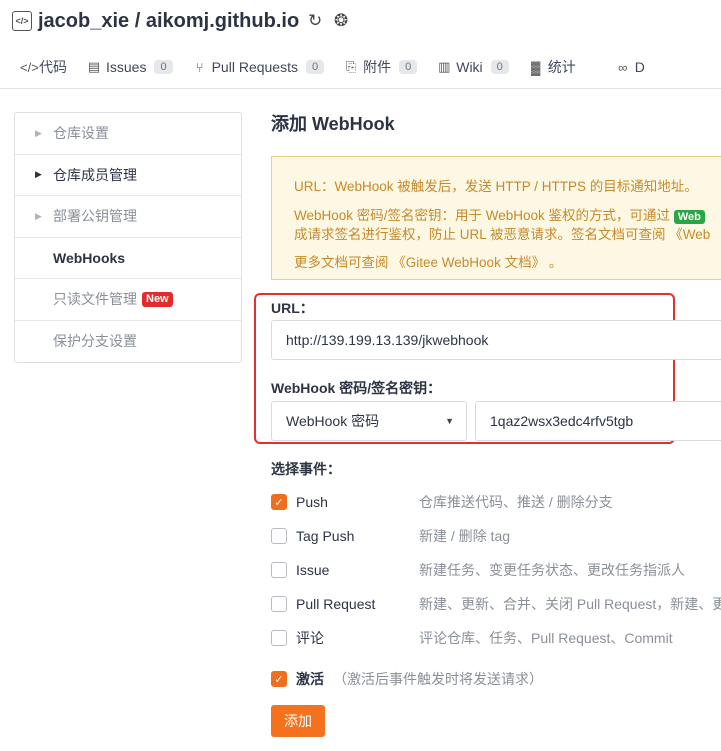  What do you see at coordinates (516, 502) in the screenshot?
I see `event-desc: 仓库推送代码、推送 / 删除分支` at bounding box center [516, 502].